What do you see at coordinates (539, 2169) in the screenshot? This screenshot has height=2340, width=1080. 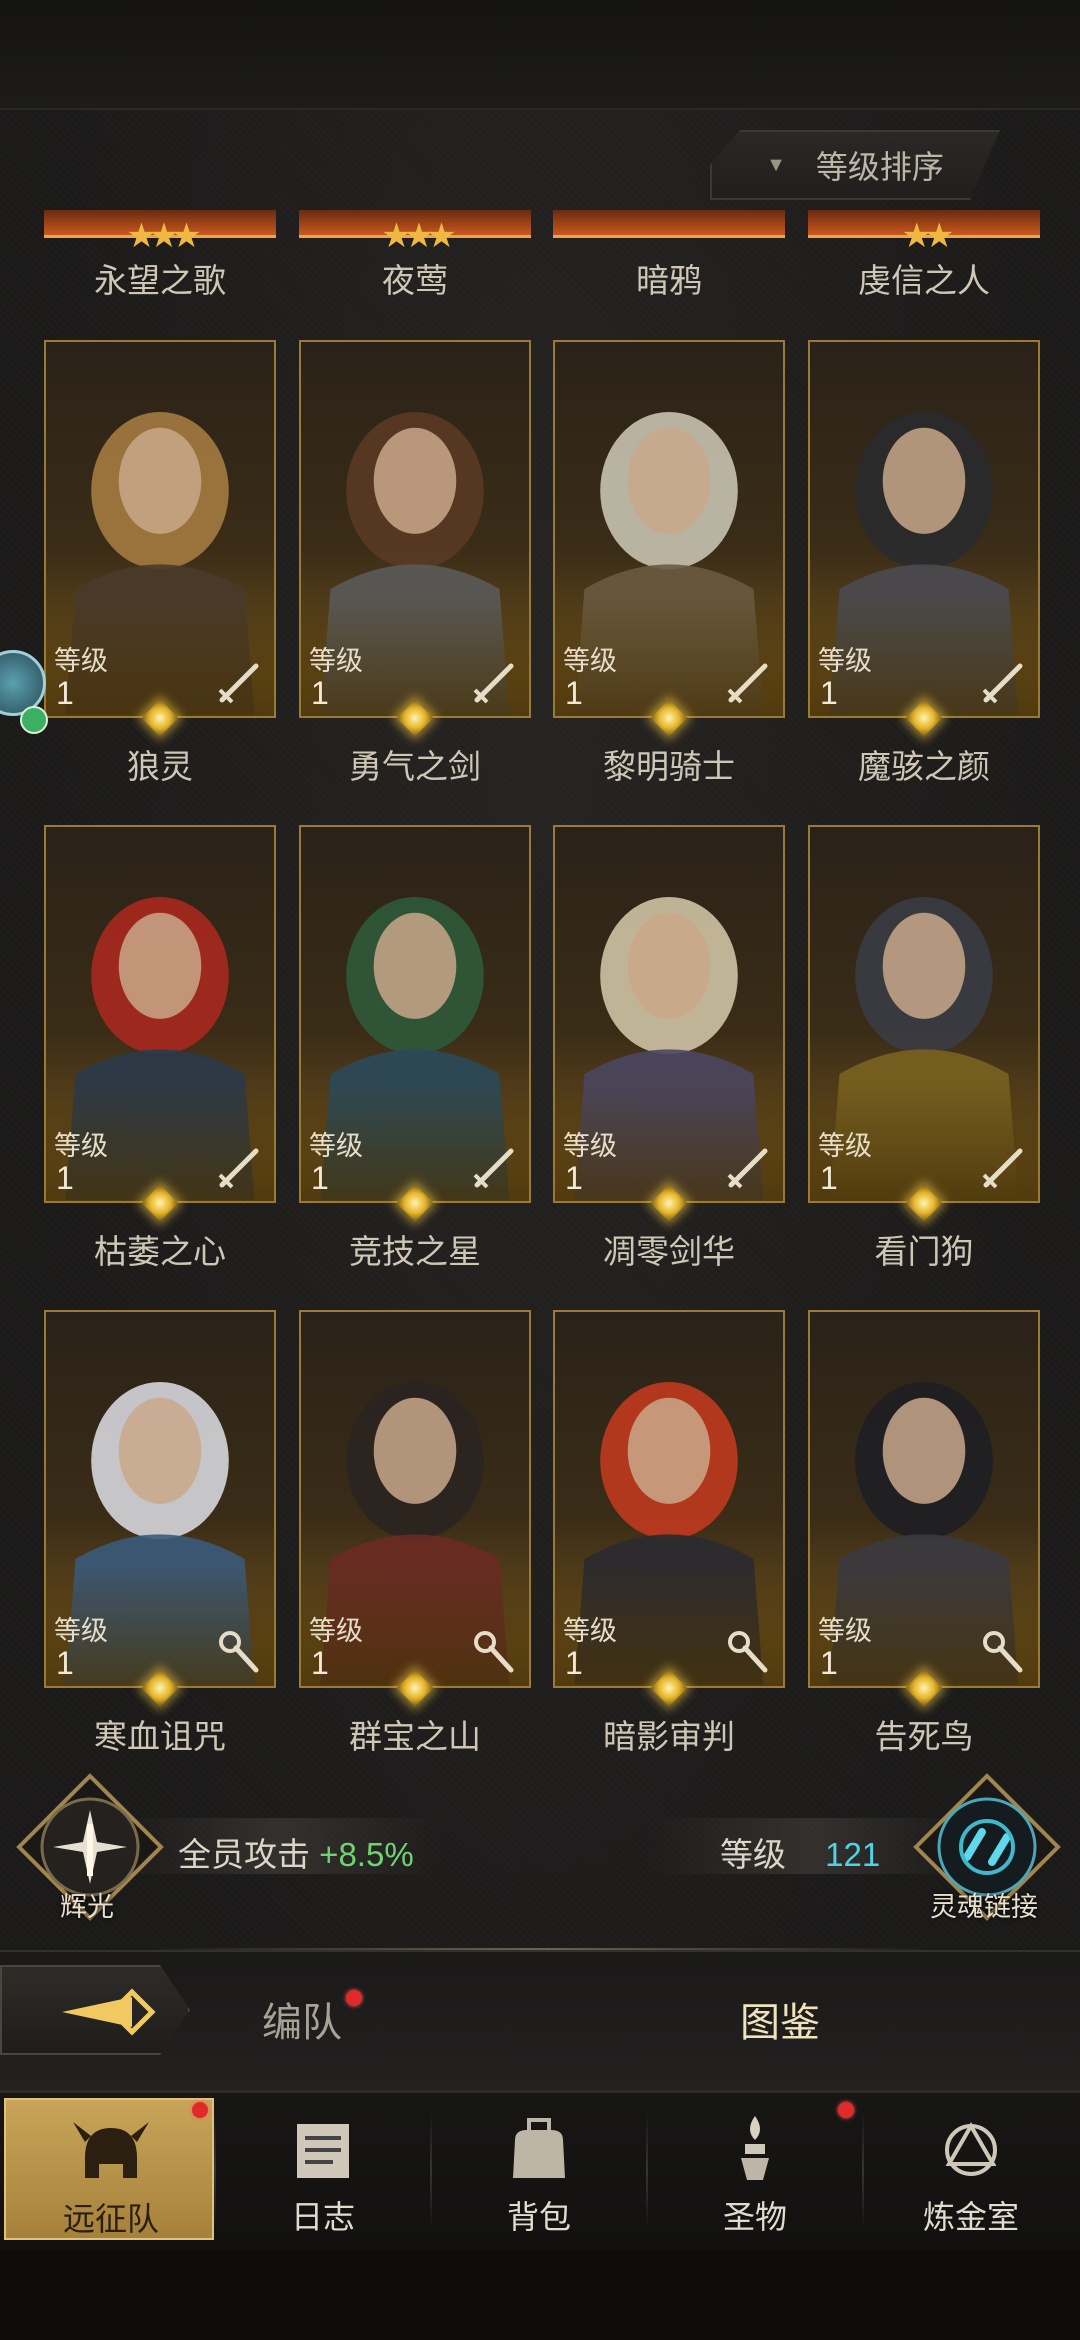 I see `nav-bag: 背包` at bounding box center [539, 2169].